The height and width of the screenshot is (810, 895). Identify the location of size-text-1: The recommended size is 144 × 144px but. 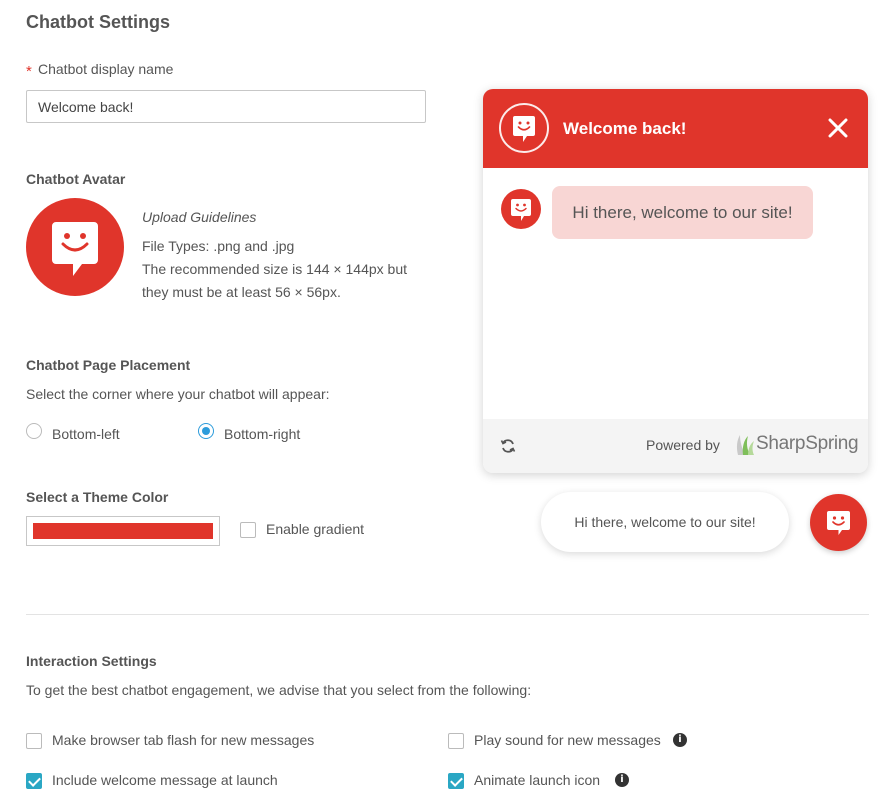
(274, 269).